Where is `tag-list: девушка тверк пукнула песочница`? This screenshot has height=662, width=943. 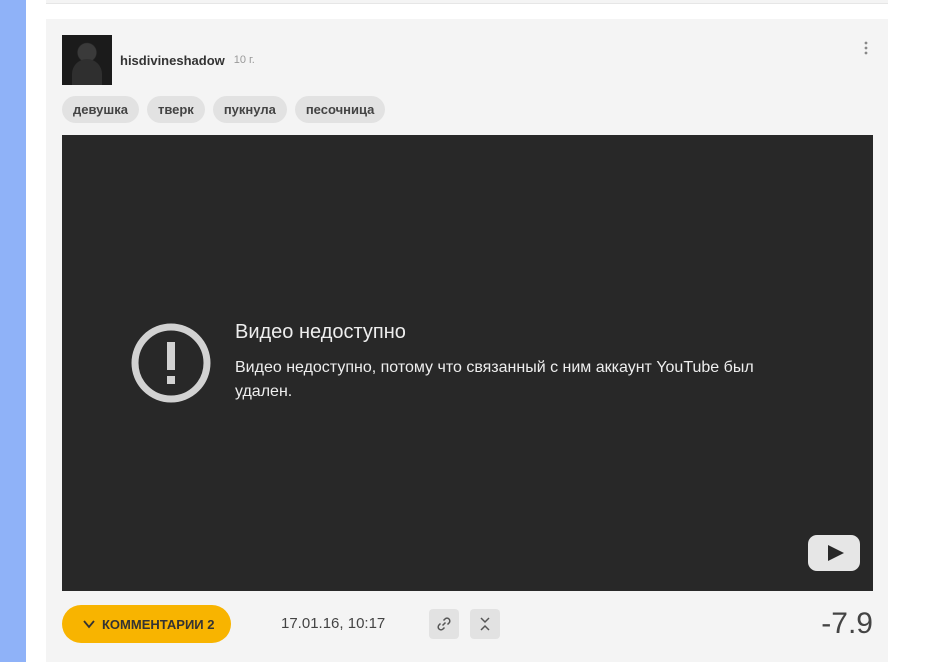
tag-list: девушка тверк пукнула песочница is located at coordinates (224, 109).